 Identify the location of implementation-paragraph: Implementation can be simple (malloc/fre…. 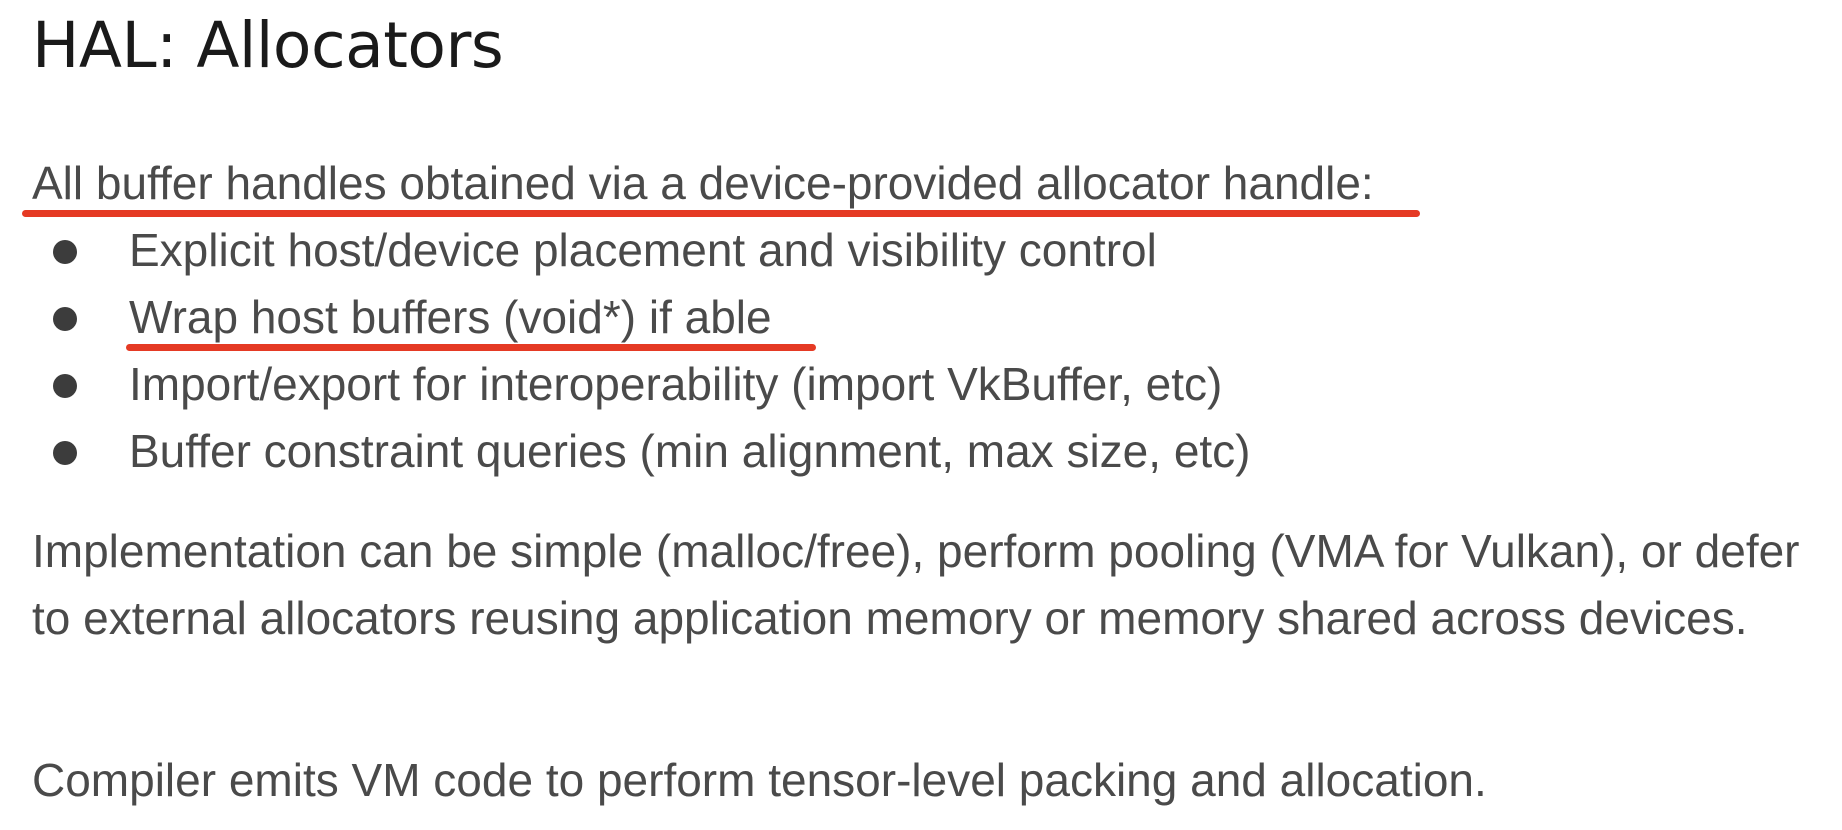
(916, 584).